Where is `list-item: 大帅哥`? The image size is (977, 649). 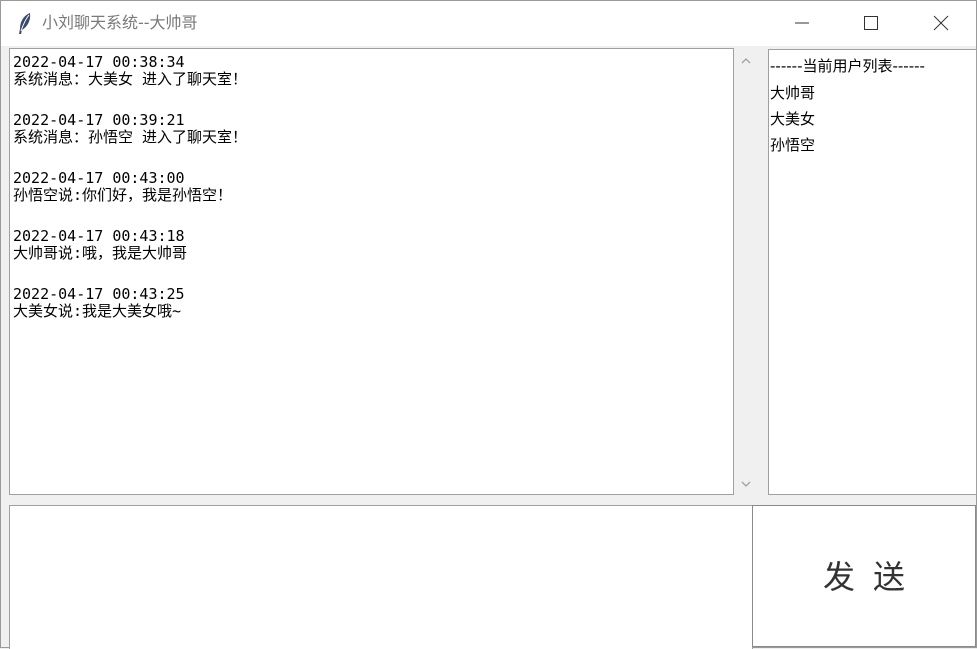
list-item: 大帅哥 is located at coordinates (792, 92).